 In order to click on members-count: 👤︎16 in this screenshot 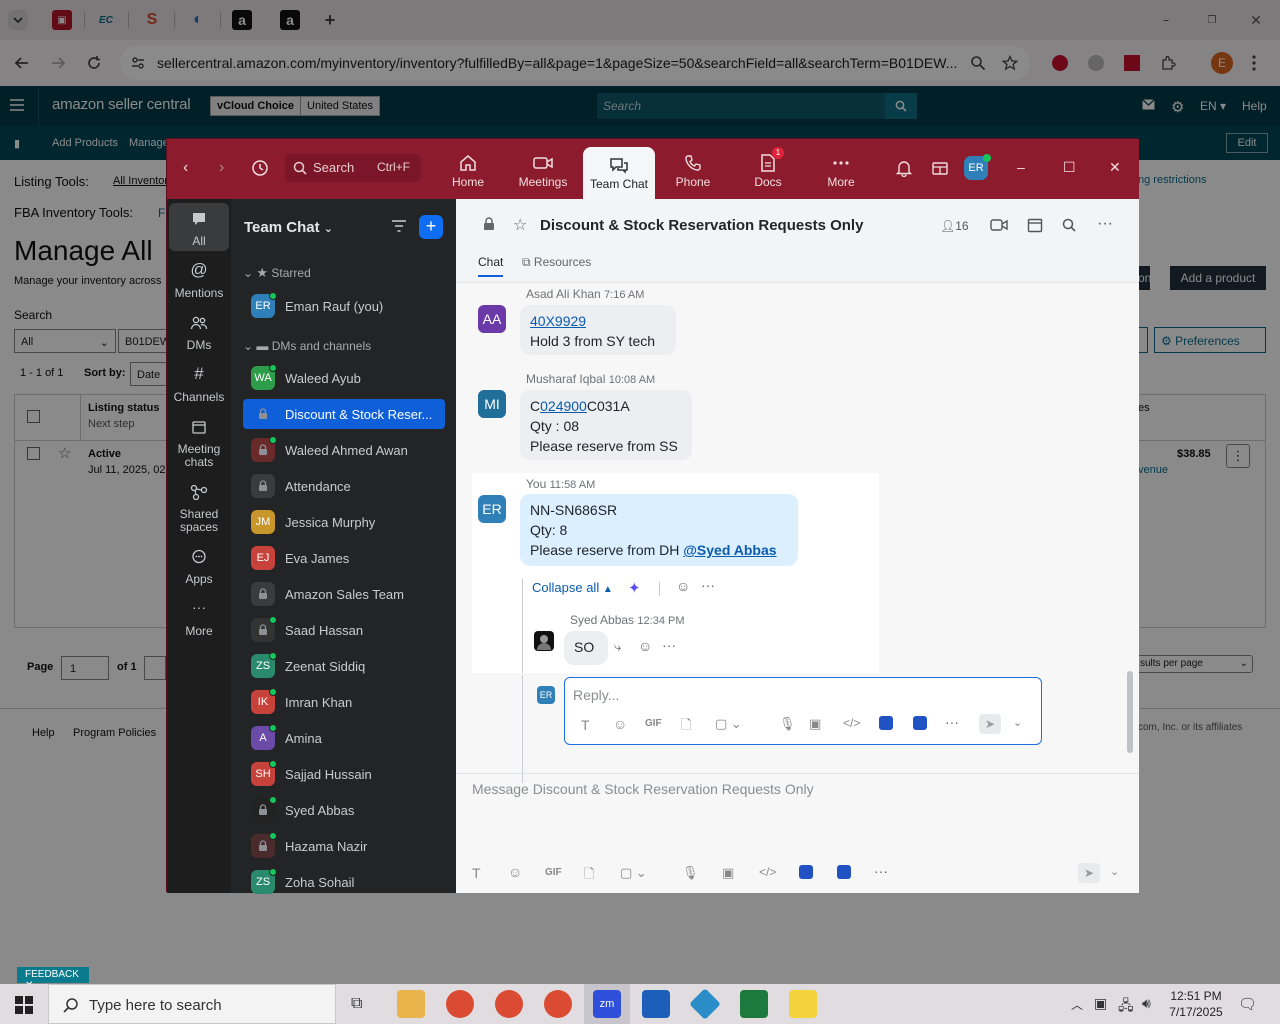, I will do `click(954, 226)`.